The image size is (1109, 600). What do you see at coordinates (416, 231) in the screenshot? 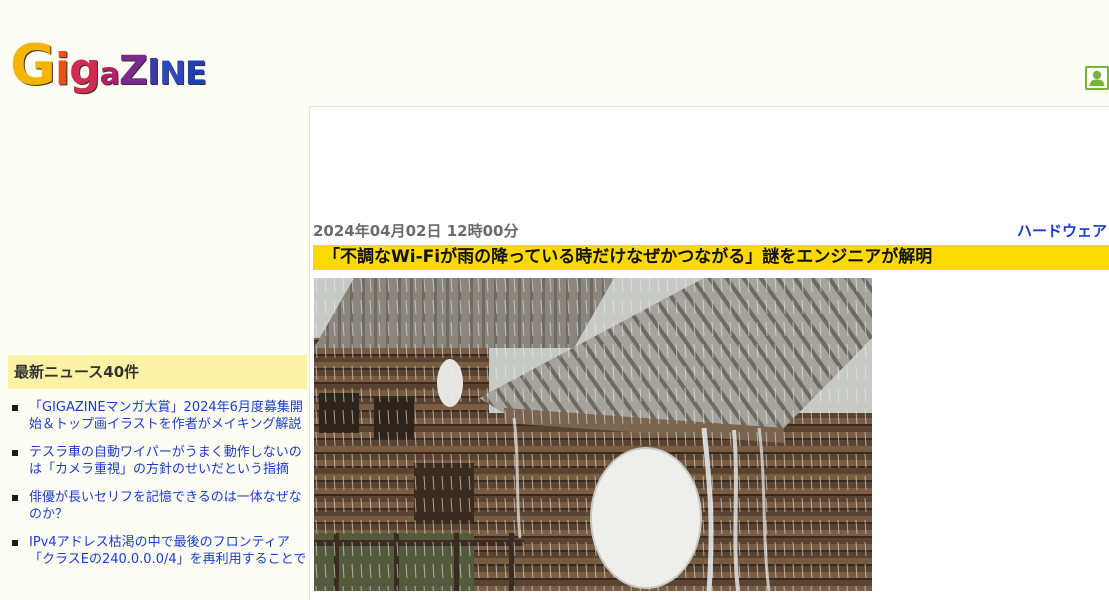
I see `article-date: 2024年04月02日 12時00分` at bounding box center [416, 231].